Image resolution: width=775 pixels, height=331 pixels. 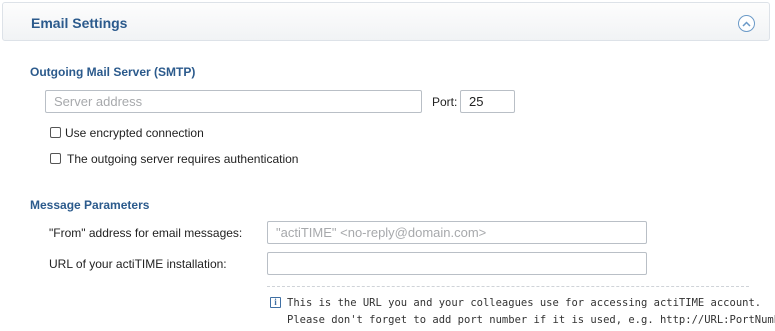 I want to click on email-settings-header: Email Settings, so click(x=386, y=21).